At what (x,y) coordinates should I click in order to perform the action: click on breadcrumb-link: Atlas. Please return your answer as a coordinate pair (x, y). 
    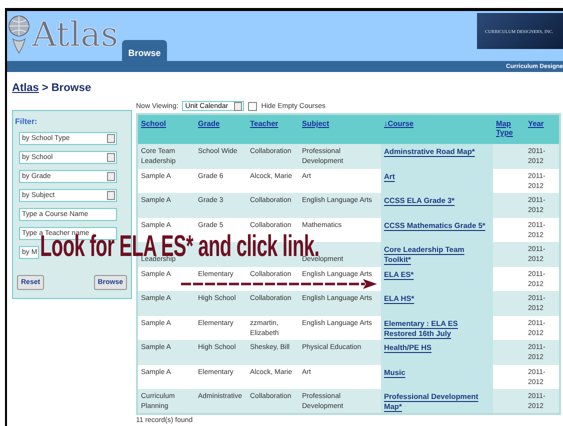
    Looking at the image, I should click on (25, 89).